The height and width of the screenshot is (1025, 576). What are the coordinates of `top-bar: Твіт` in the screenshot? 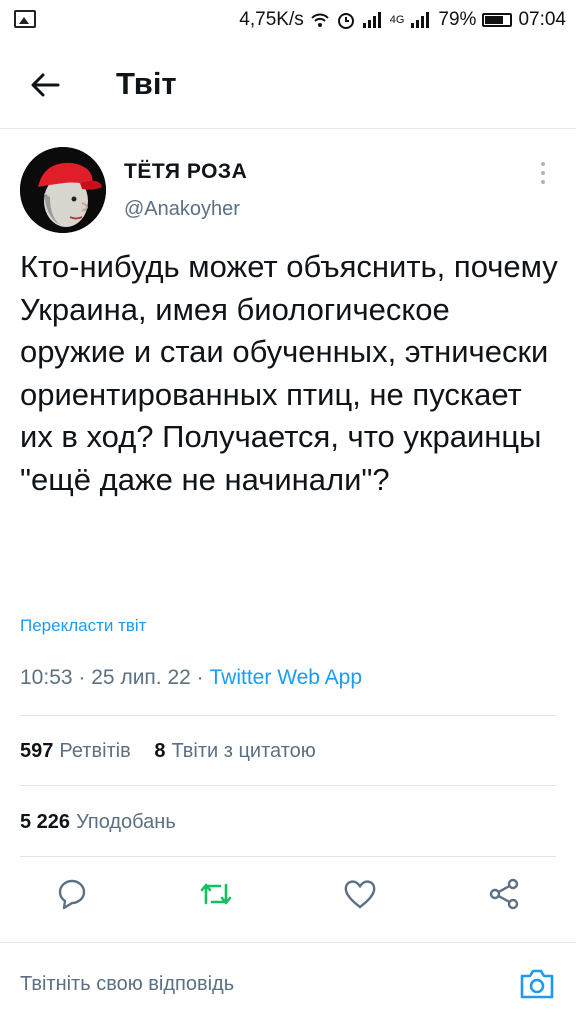 It's located at (288, 85).